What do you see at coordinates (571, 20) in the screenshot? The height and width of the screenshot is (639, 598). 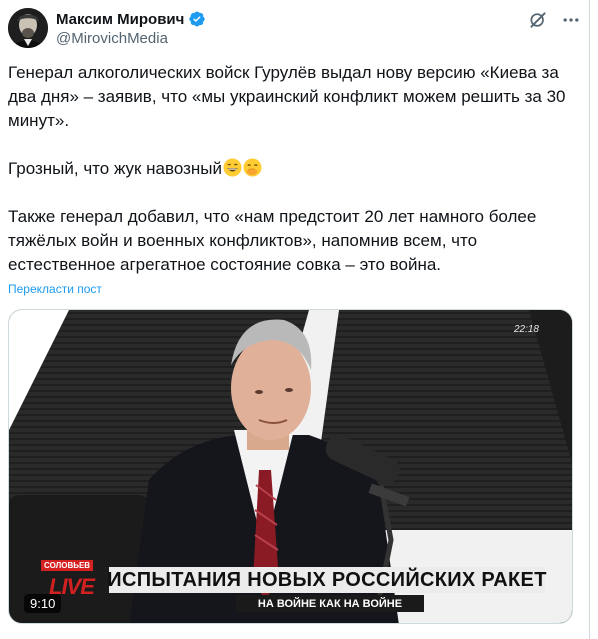 I see `more-options-icon` at bounding box center [571, 20].